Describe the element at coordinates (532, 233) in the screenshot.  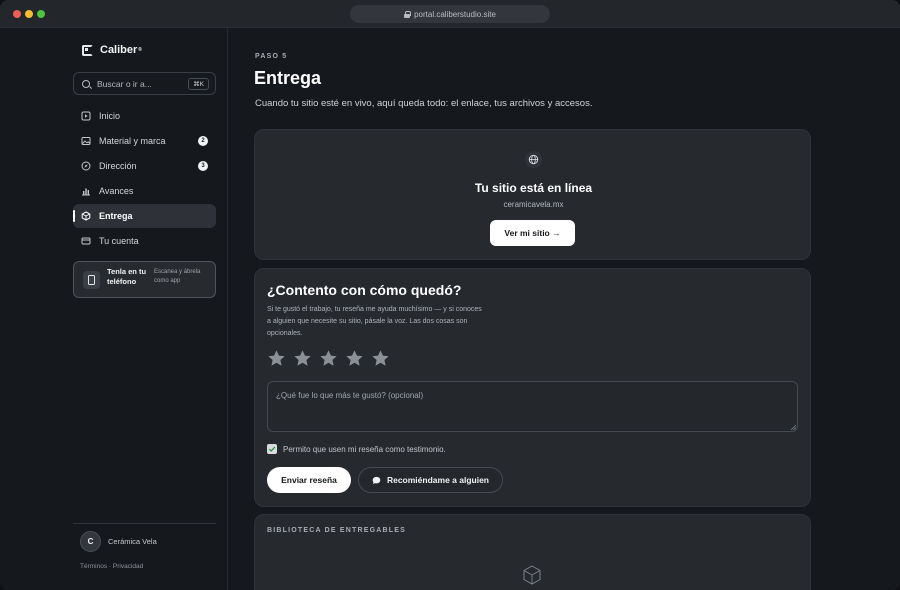
I see `view-site-button: Ver mi sitio →` at that location.